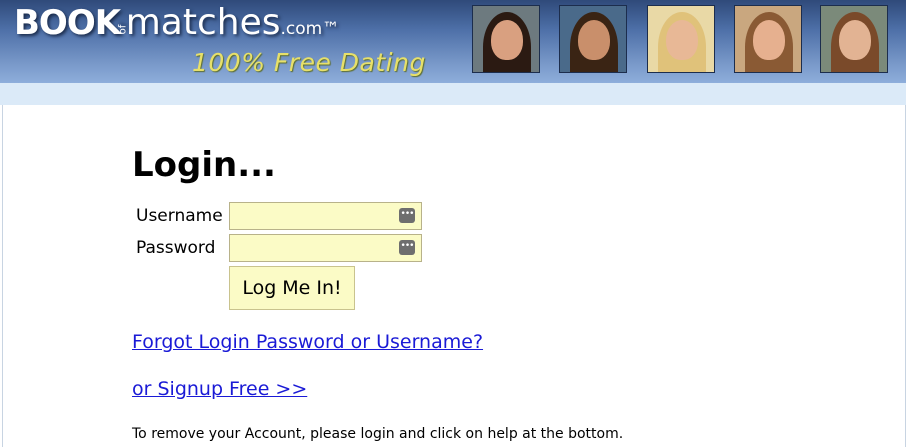  Describe the element at coordinates (310, 29) in the screenshot. I see `logo-com: .com™` at that location.